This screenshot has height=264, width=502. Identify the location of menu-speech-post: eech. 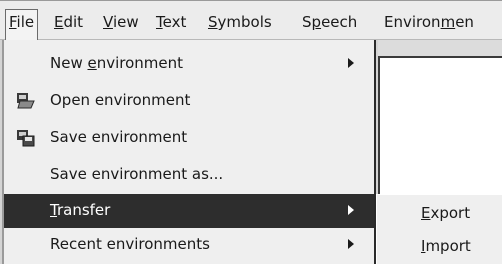
(339, 22).